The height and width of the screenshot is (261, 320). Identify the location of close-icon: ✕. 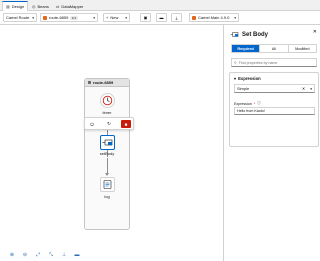
(314, 32).